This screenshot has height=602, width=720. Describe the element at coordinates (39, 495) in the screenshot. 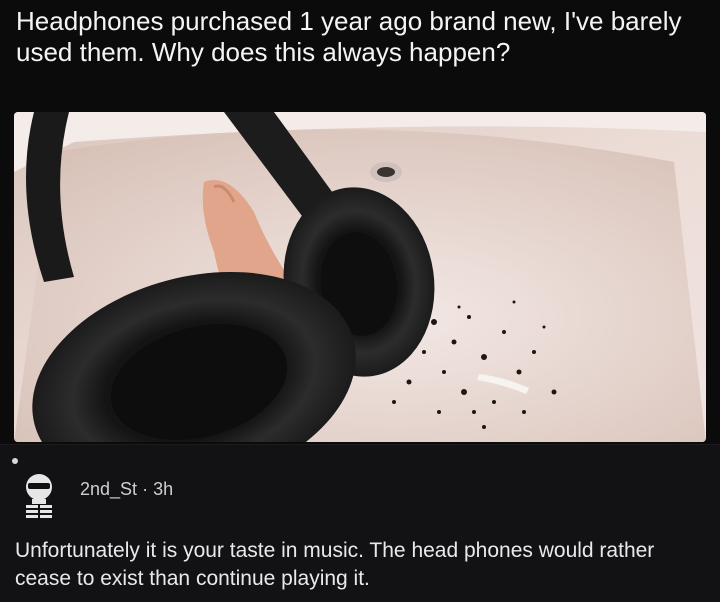

I see `skeleton-avatar-icon` at that location.